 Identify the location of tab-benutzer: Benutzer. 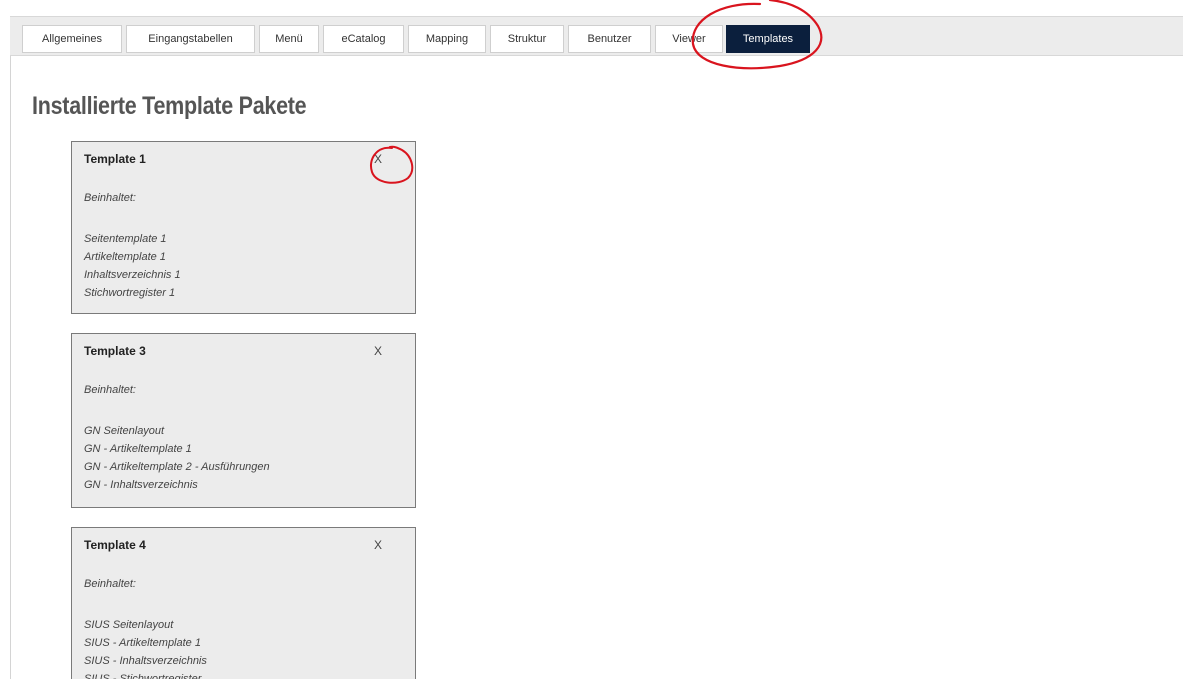
(609, 39).